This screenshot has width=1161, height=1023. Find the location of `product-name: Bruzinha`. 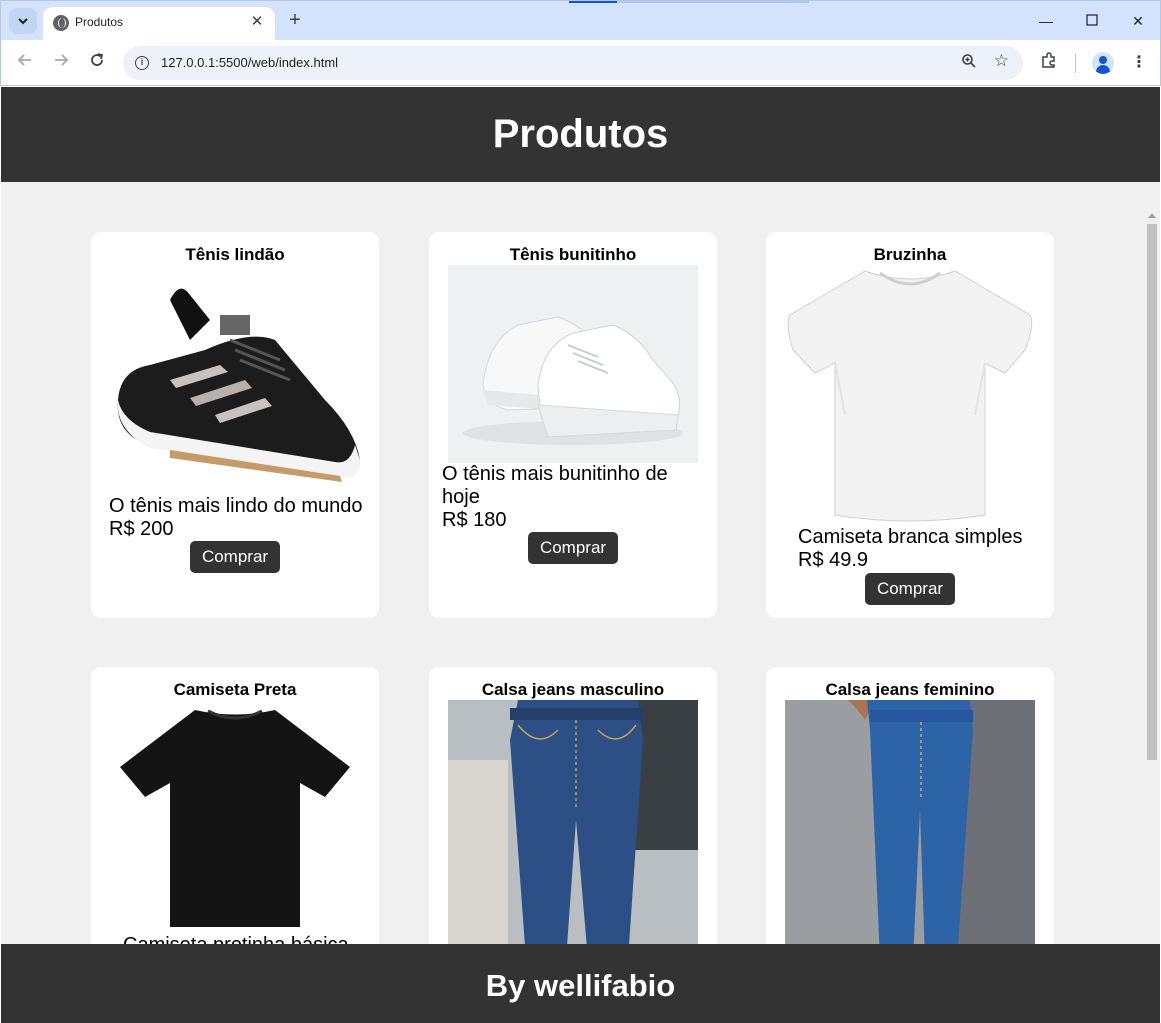

product-name: Bruzinha is located at coordinates (910, 254).